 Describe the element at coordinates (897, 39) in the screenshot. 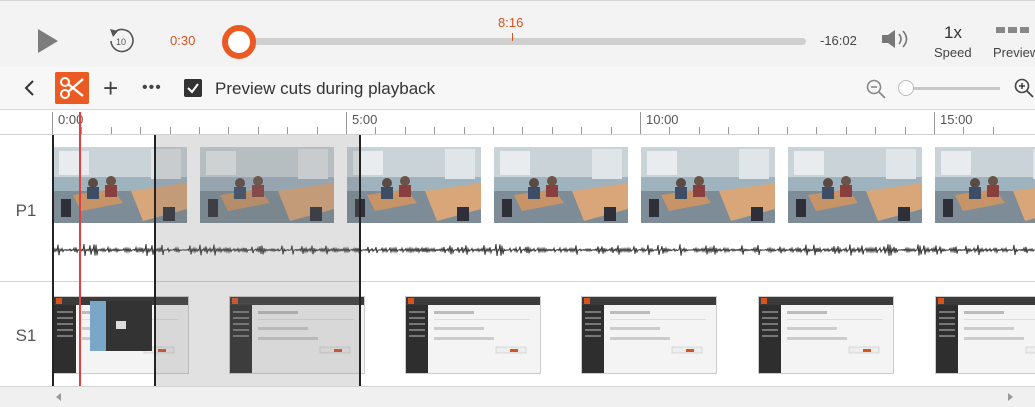

I see `volume-icon` at that location.